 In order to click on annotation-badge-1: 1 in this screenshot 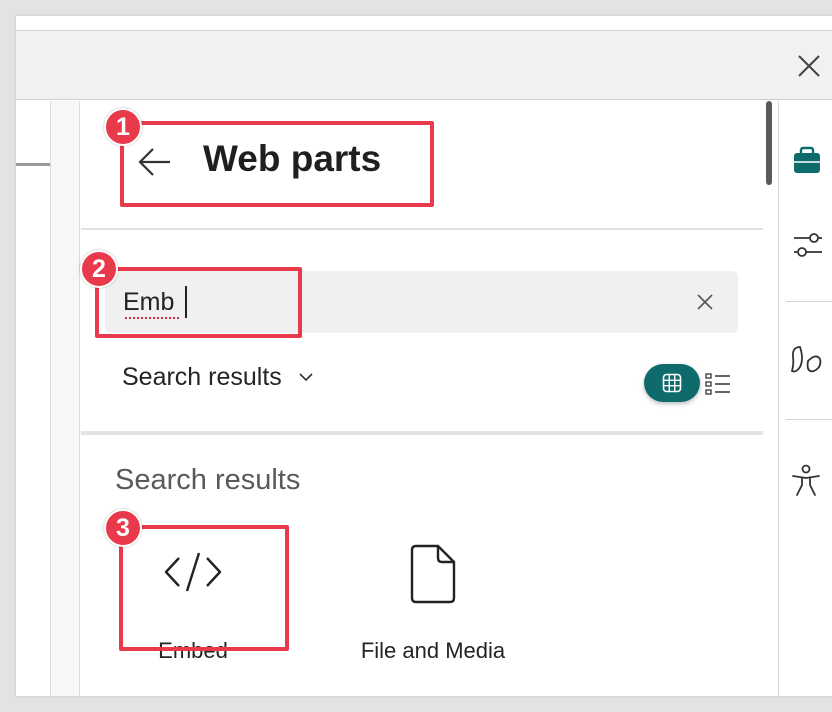, I will do `click(123, 127)`.